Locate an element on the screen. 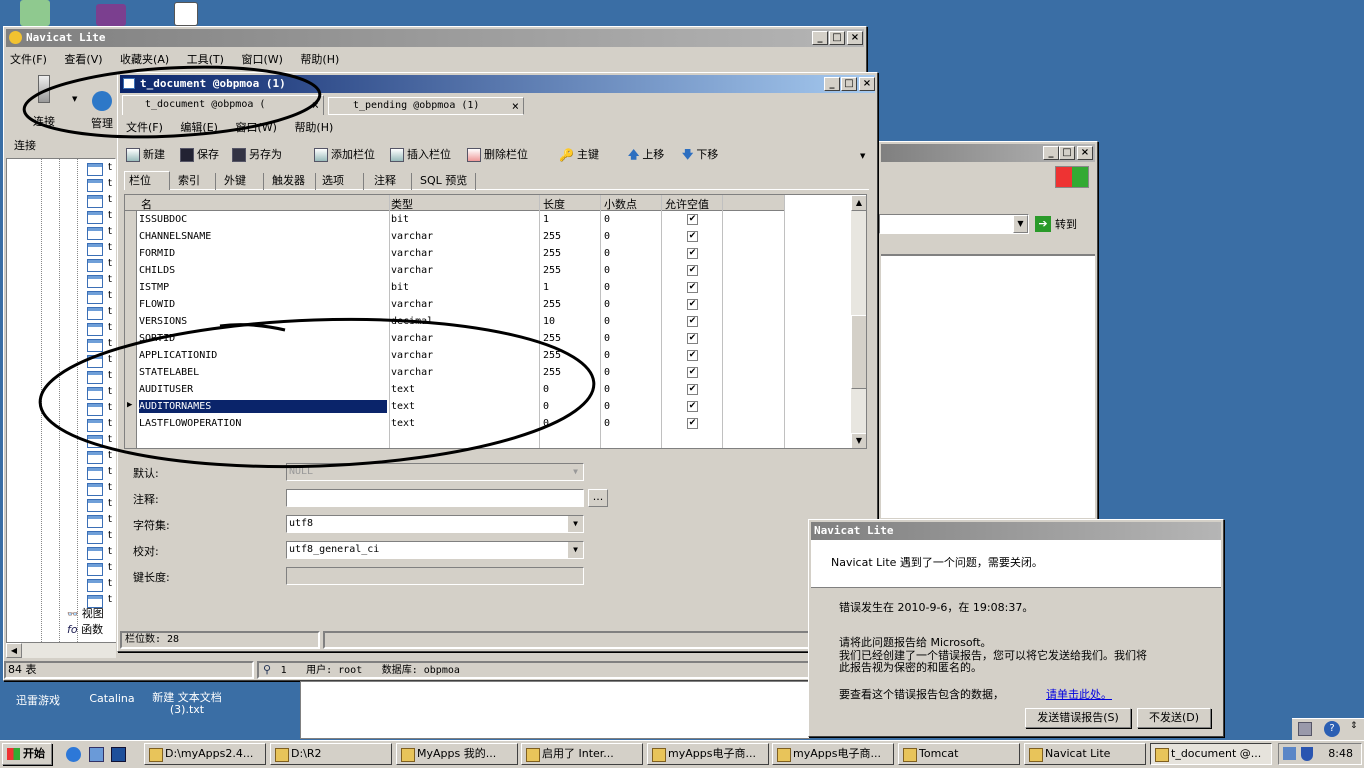 Image resolution: width=1364 pixels, height=768 pixels. shield-icon is located at coordinates (1307, 754).